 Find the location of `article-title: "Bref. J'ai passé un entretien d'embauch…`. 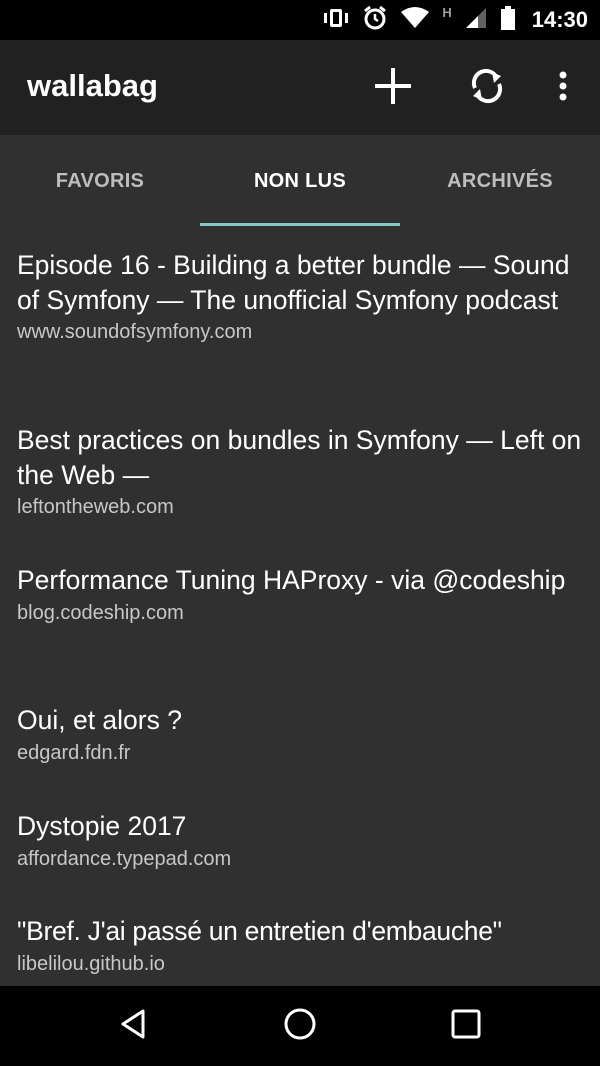

article-title: "Bref. J'ai passé un entretien d'embauch… is located at coordinates (259, 931).